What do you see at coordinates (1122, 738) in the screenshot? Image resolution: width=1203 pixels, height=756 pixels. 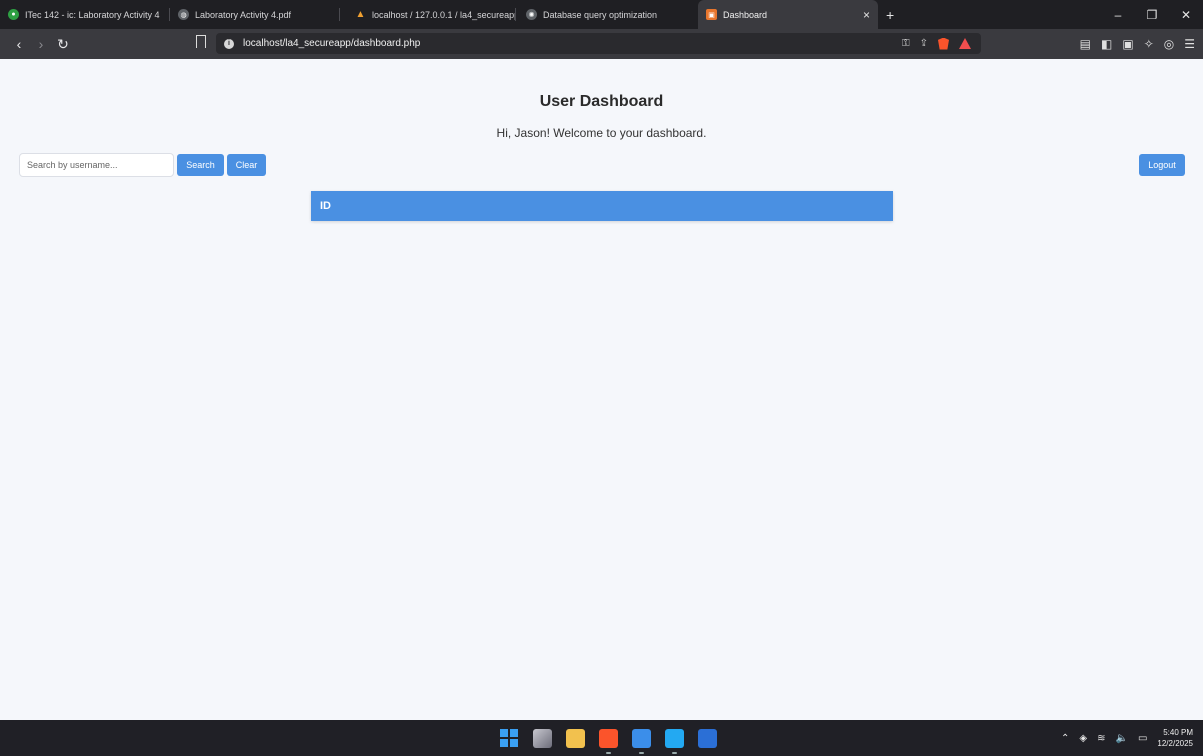 I see `volume-icon: 🔈` at bounding box center [1122, 738].